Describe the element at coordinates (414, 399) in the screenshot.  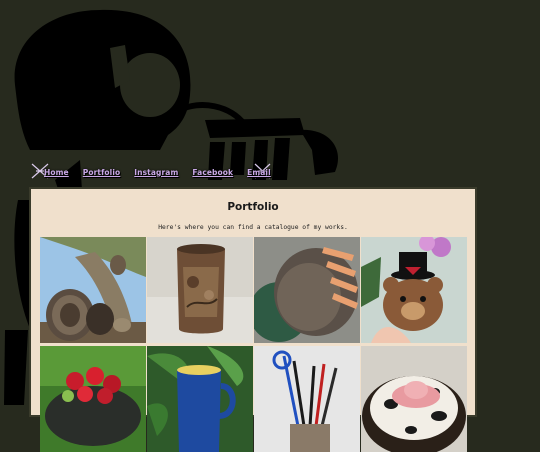
I see `portfolio-photo-cow-dish` at that location.